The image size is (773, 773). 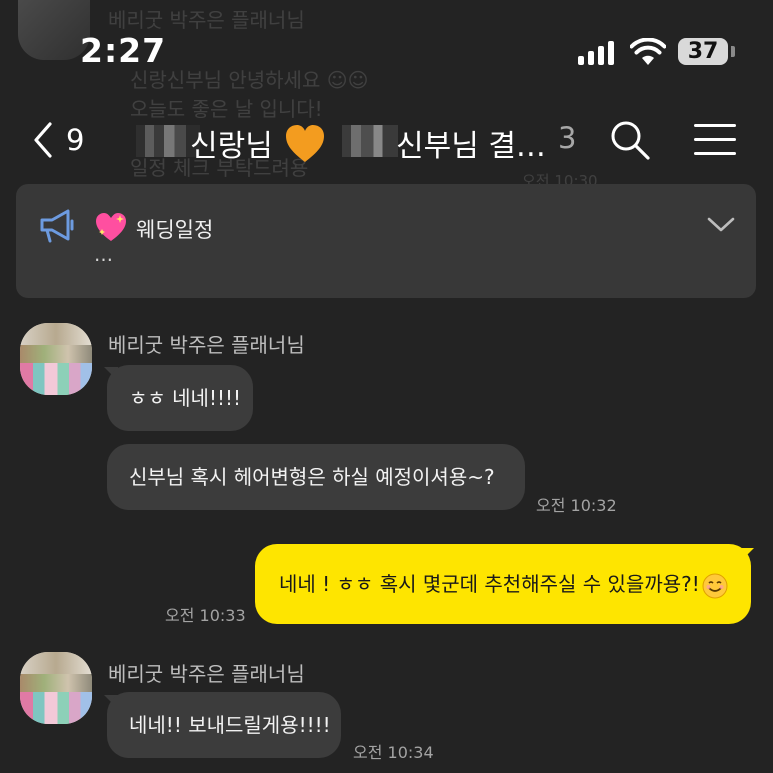 I want to click on ghost-sender-name: 베리굿 박주은 플래너님, so click(x=206, y=20).